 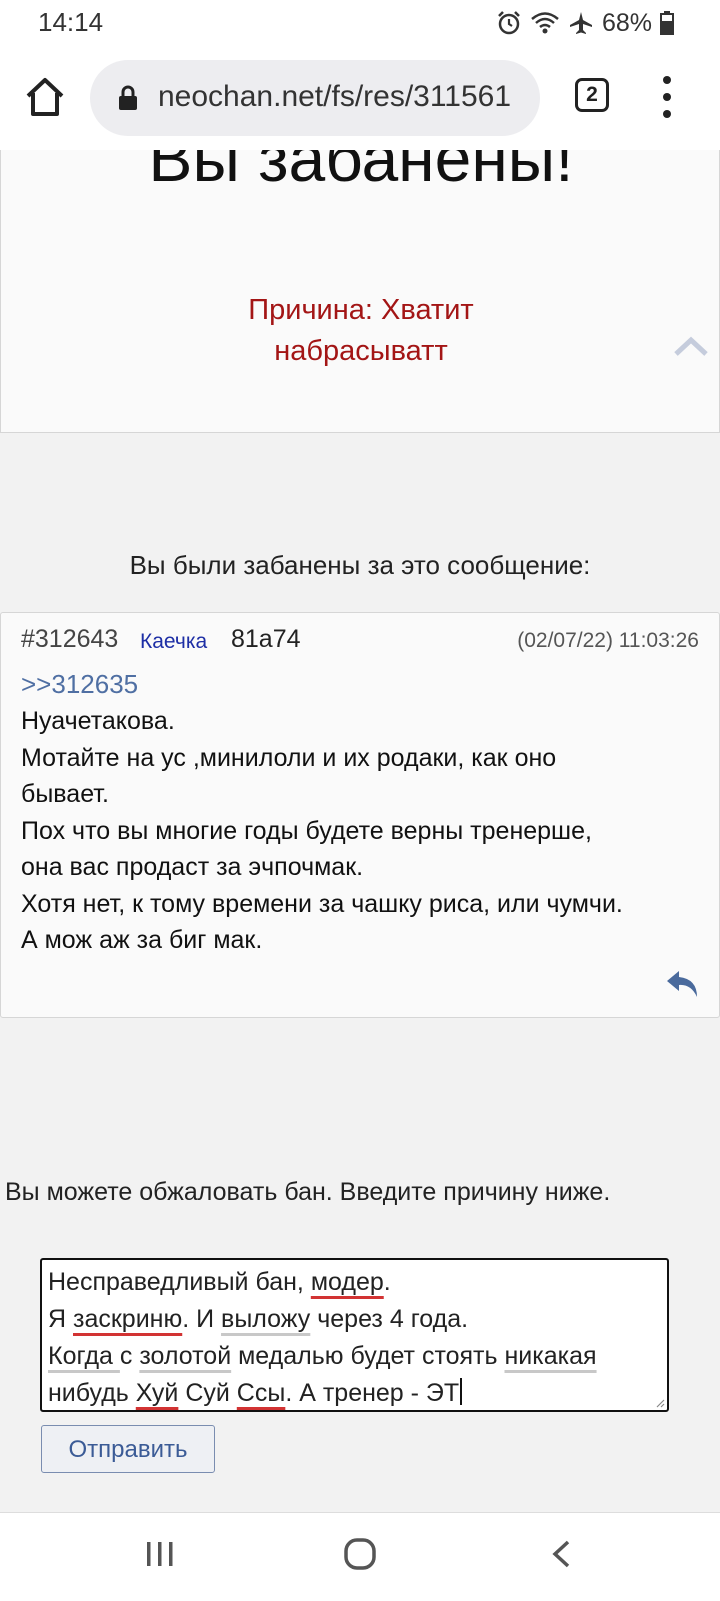 What do you see at coordinates (174, 641) in the screenshot?
I see `post-author: Каечка` at bounding box center [174, 641].